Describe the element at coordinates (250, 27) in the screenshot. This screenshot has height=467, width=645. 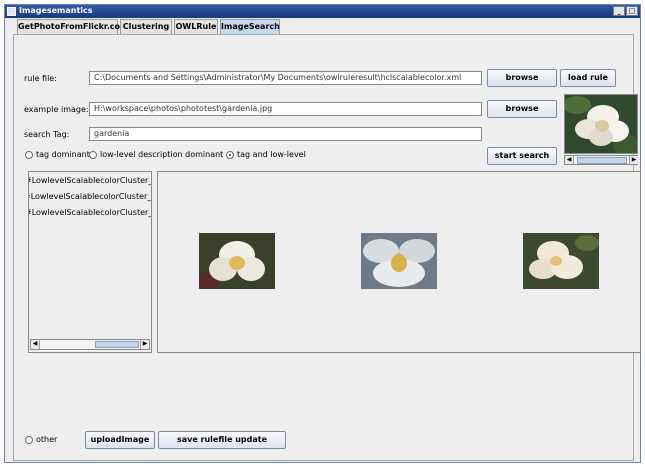
I see `tab-imagesearch: ImageSearch` at that location.